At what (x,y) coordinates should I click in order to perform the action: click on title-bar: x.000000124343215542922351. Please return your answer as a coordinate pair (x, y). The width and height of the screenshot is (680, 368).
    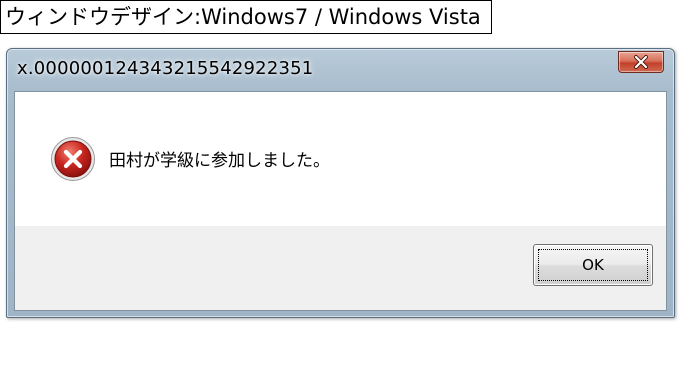
    Looking at the image, I should click on (340, 70).